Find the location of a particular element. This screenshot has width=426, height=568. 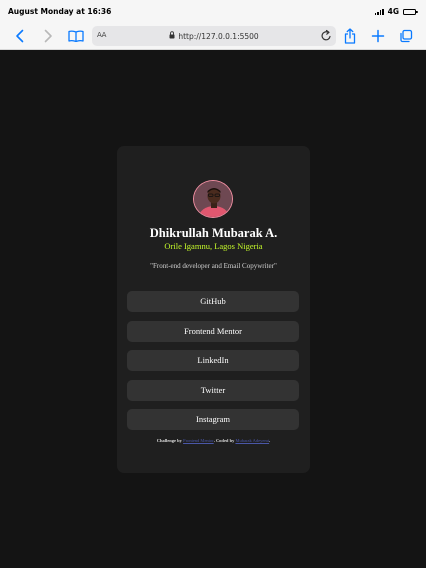

profile-name: Dhikrullah Mubarak A. is located at coordinates (213, 233).